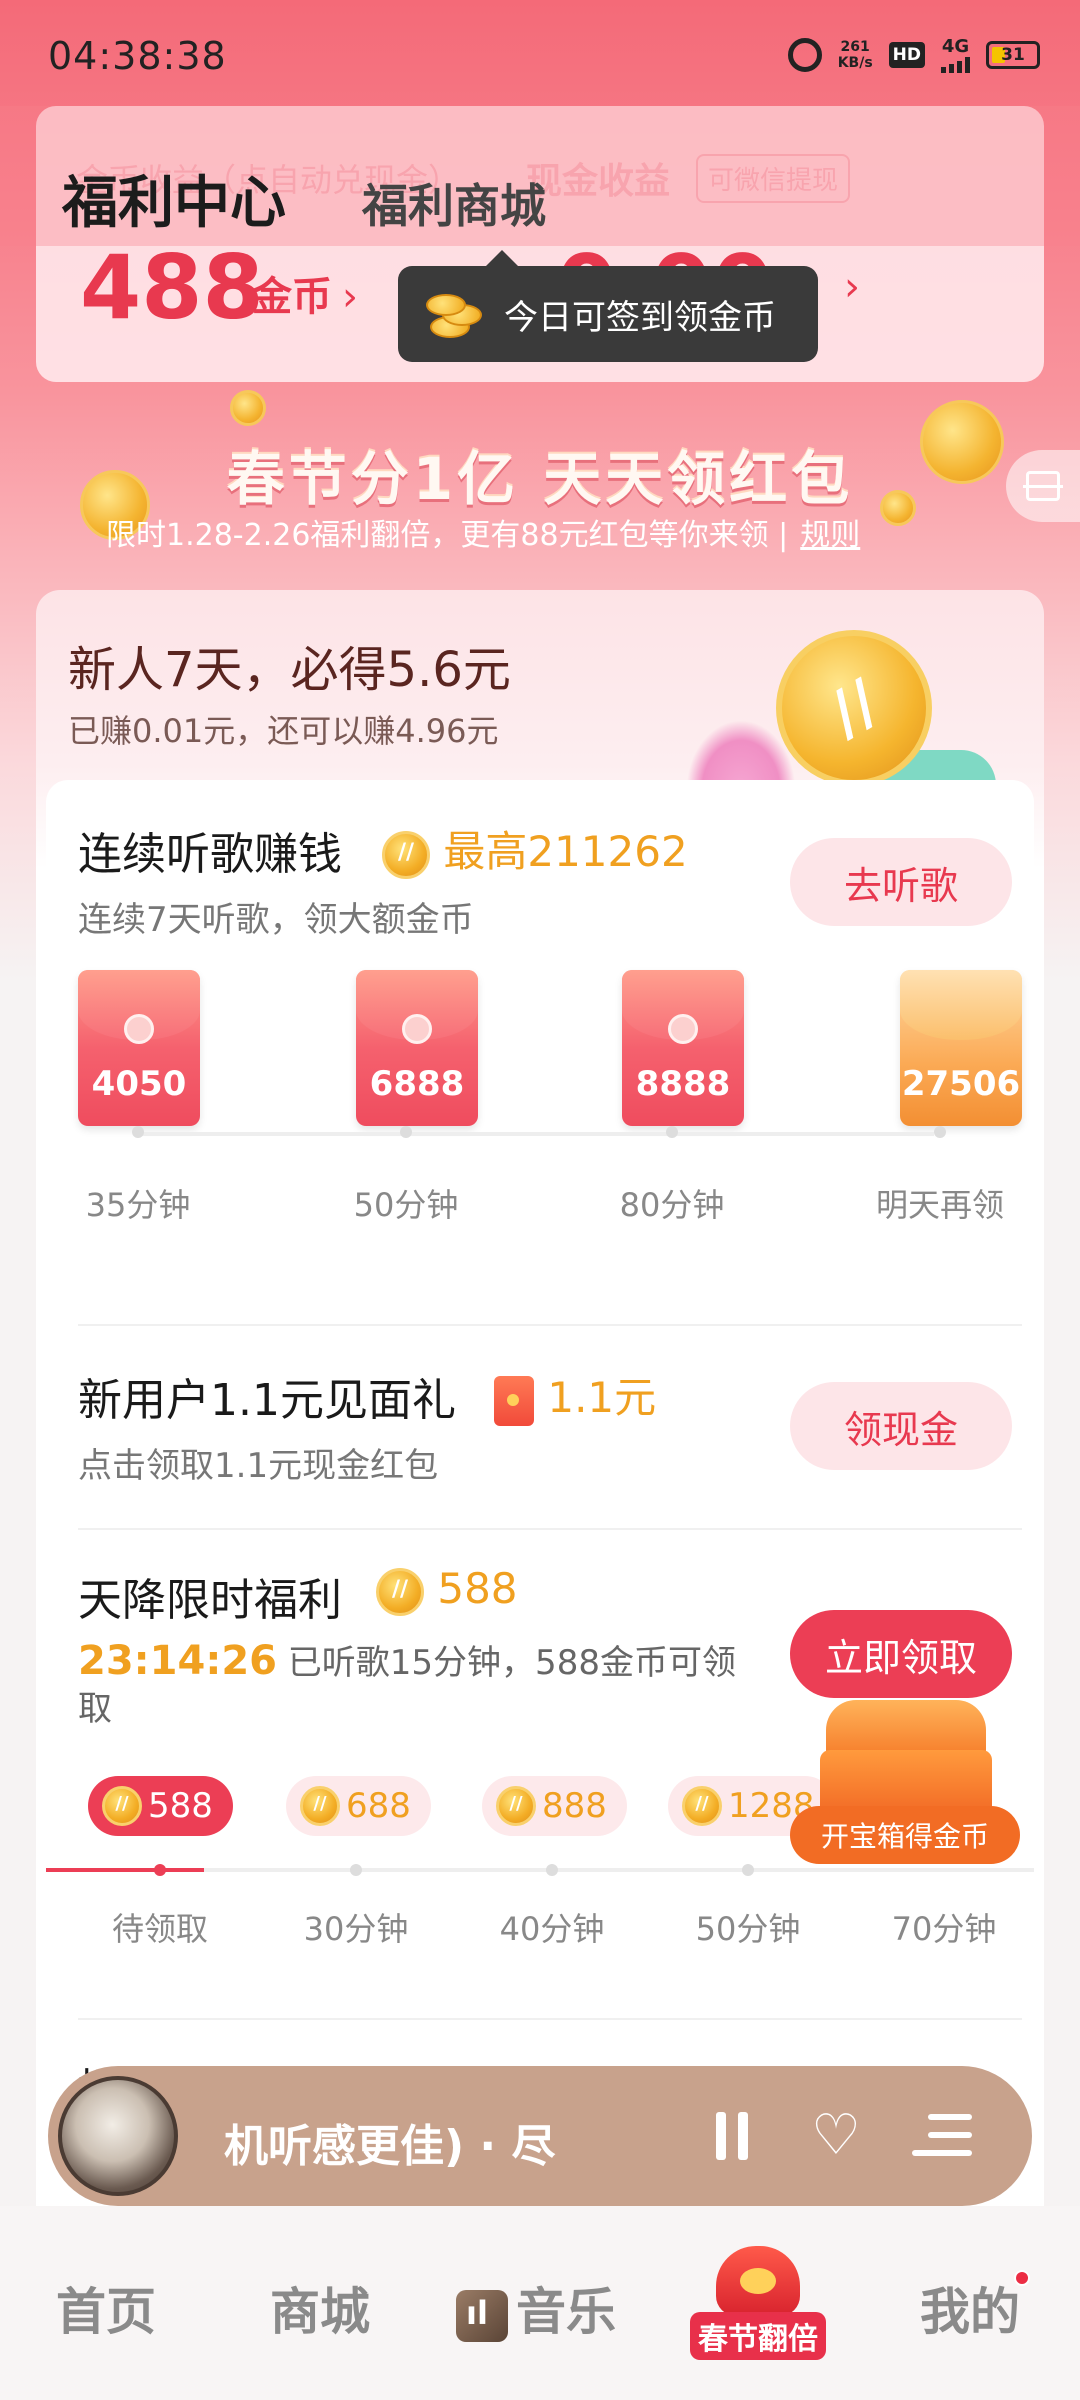 The image size is (1080, 2400). I want to click on scan-icon, so click(1043, 486).